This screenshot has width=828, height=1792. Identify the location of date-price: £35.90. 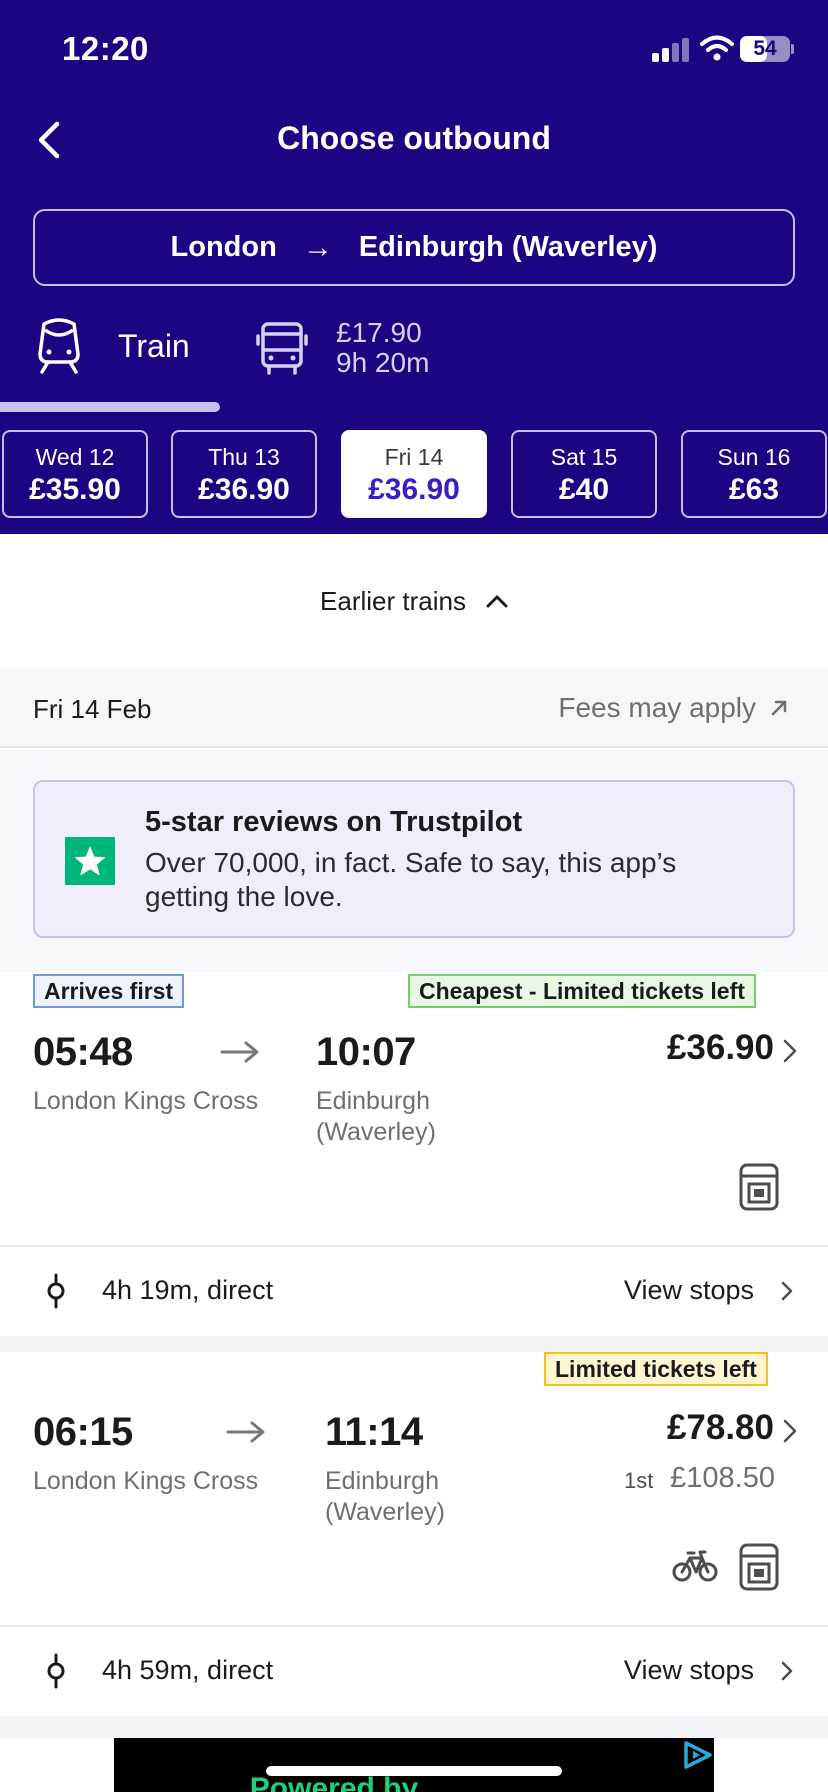
(75, 489).